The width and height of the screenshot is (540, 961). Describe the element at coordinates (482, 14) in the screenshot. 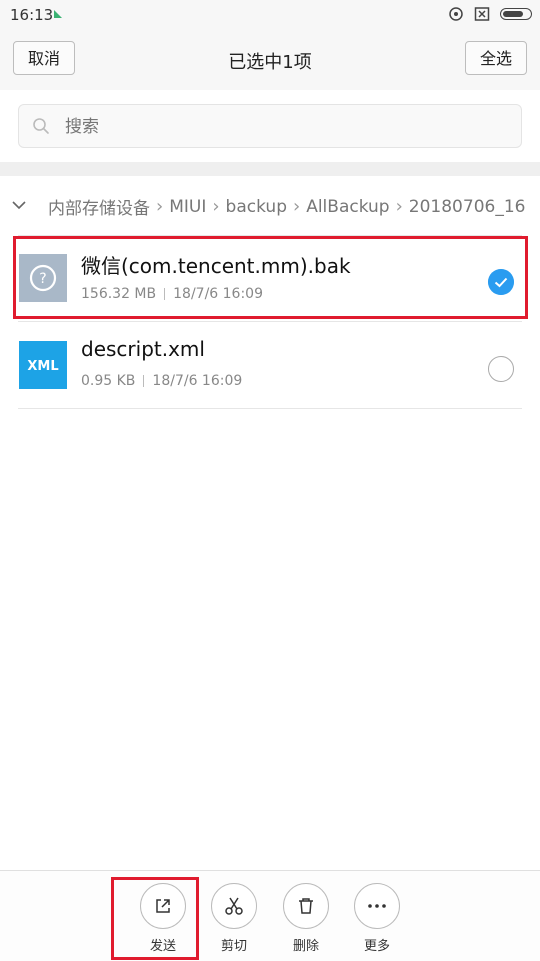

I see `sim-off-icon` at that location.